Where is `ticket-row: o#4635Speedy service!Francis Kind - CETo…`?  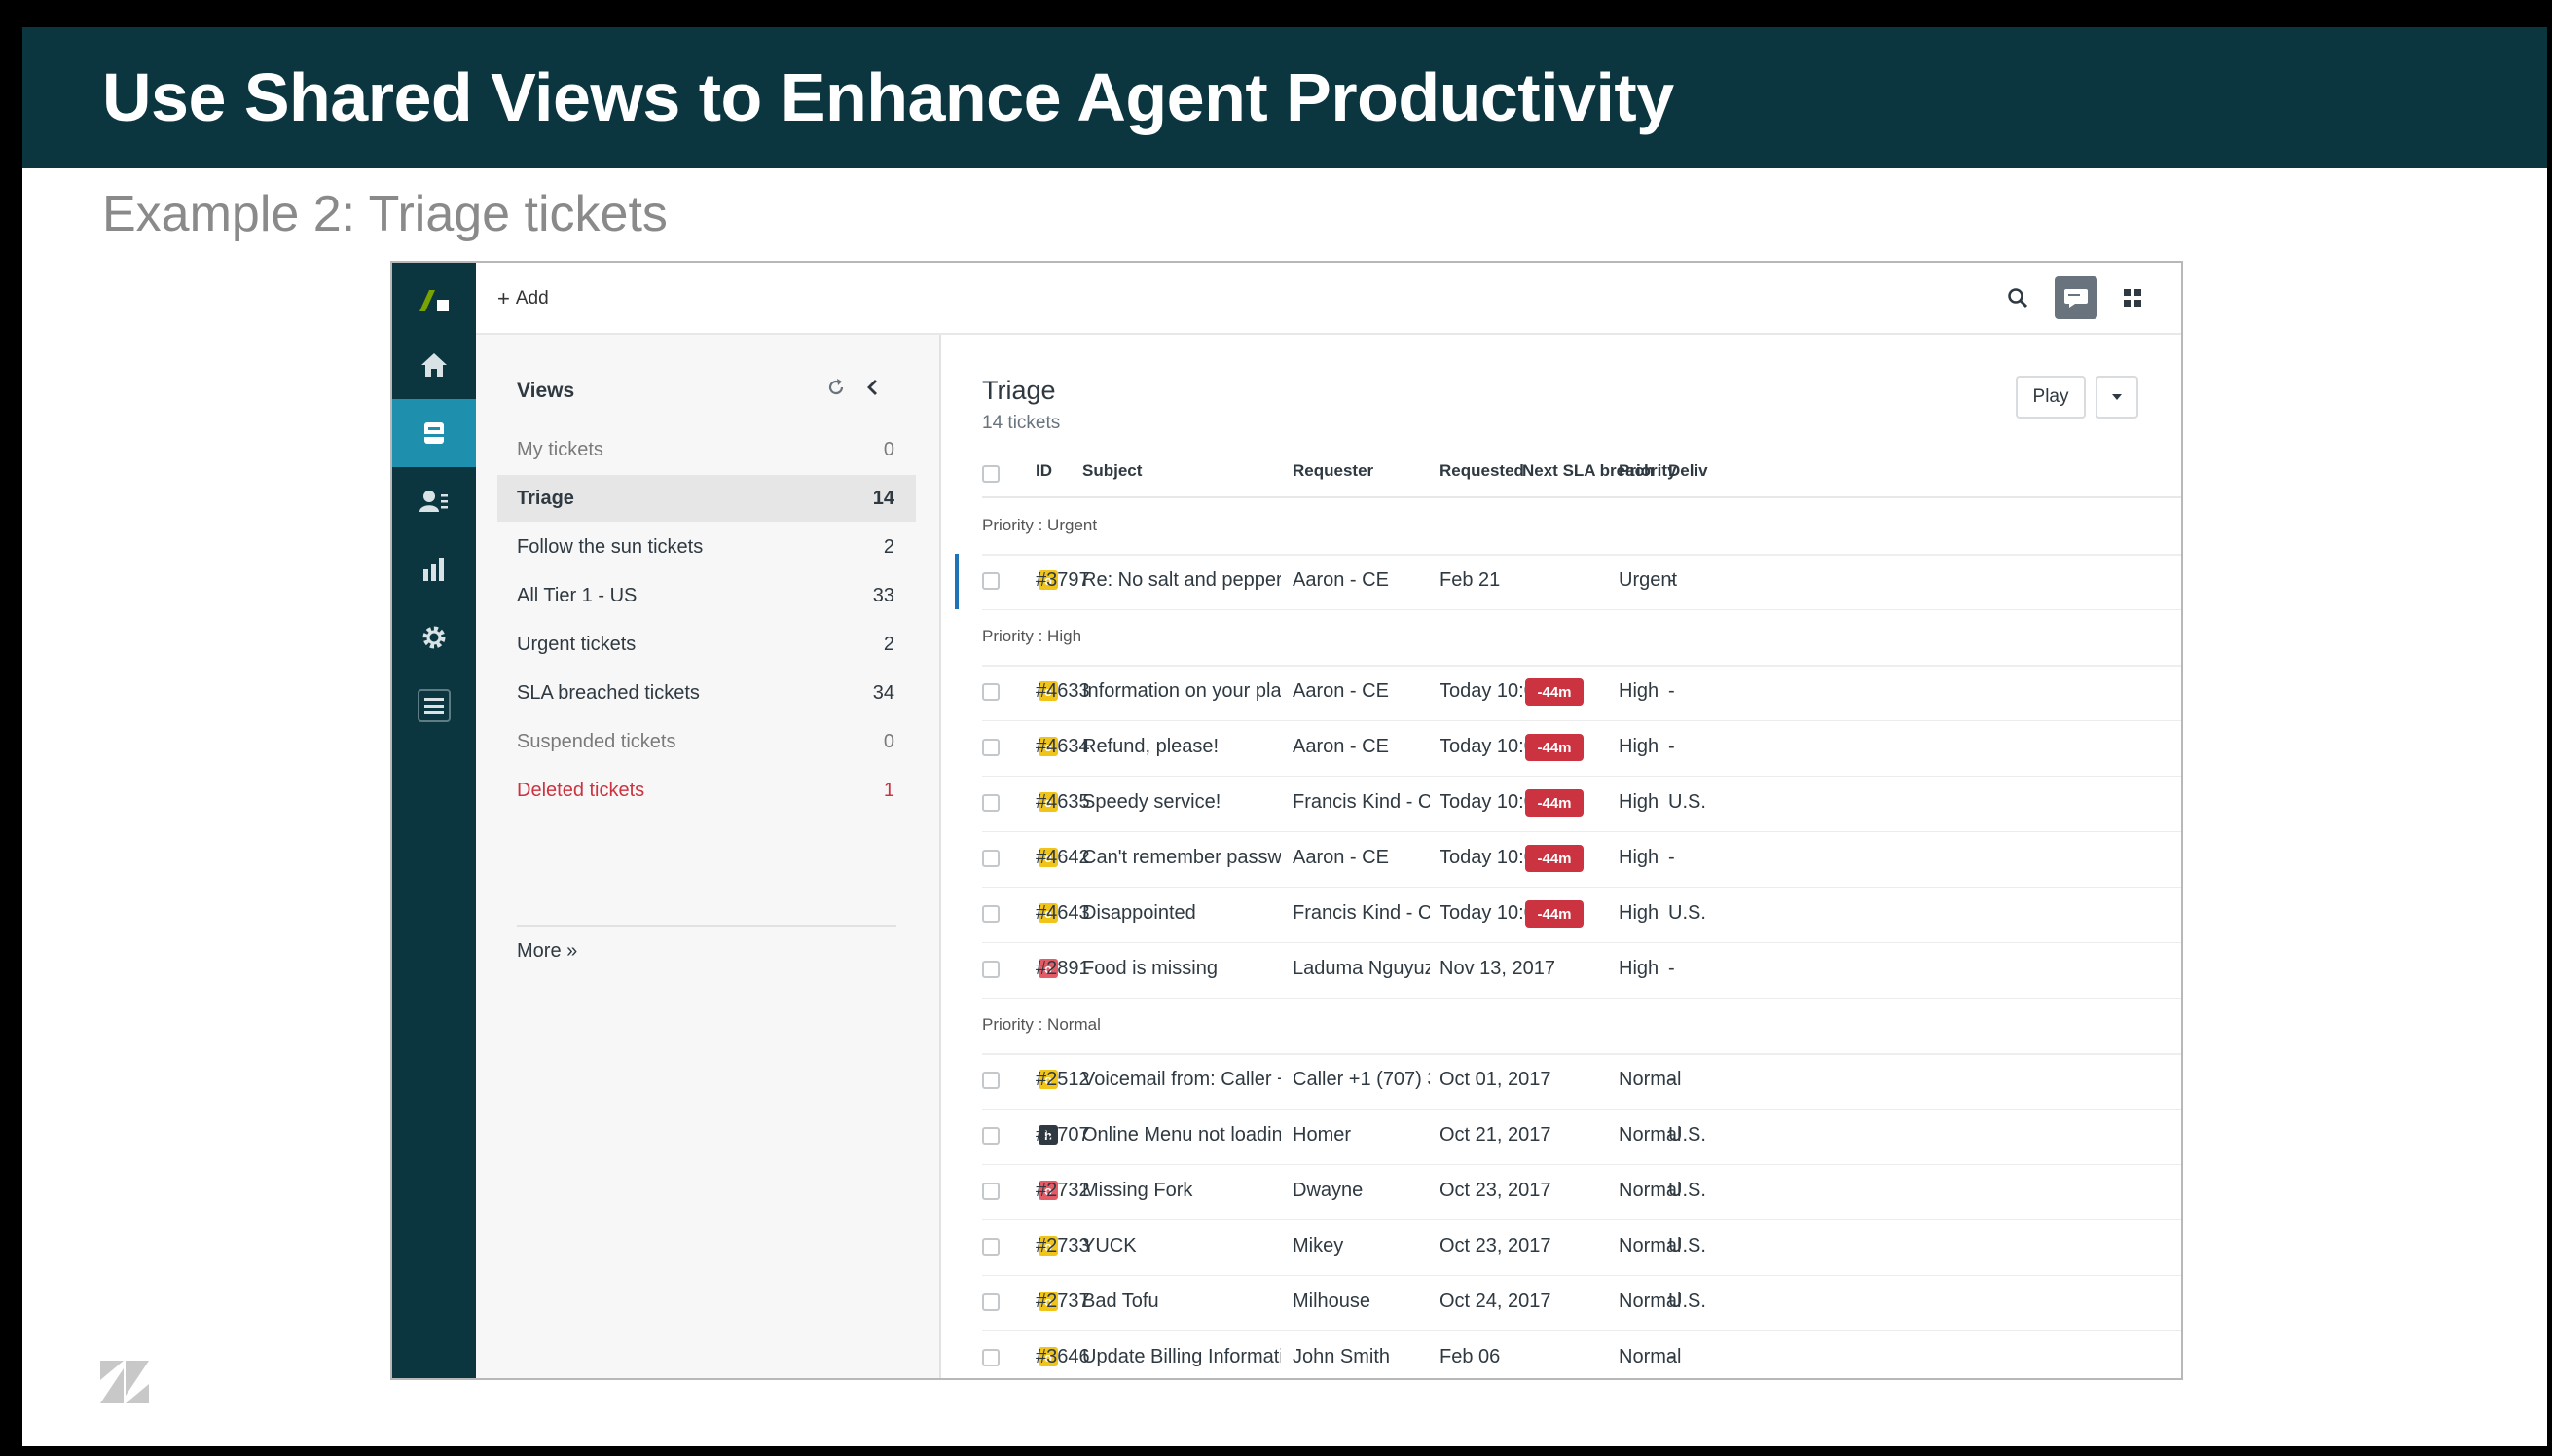 ticket-row: o#4635Speedy service!Francis Kind - CETo… is located at coordinates (1561, 803).